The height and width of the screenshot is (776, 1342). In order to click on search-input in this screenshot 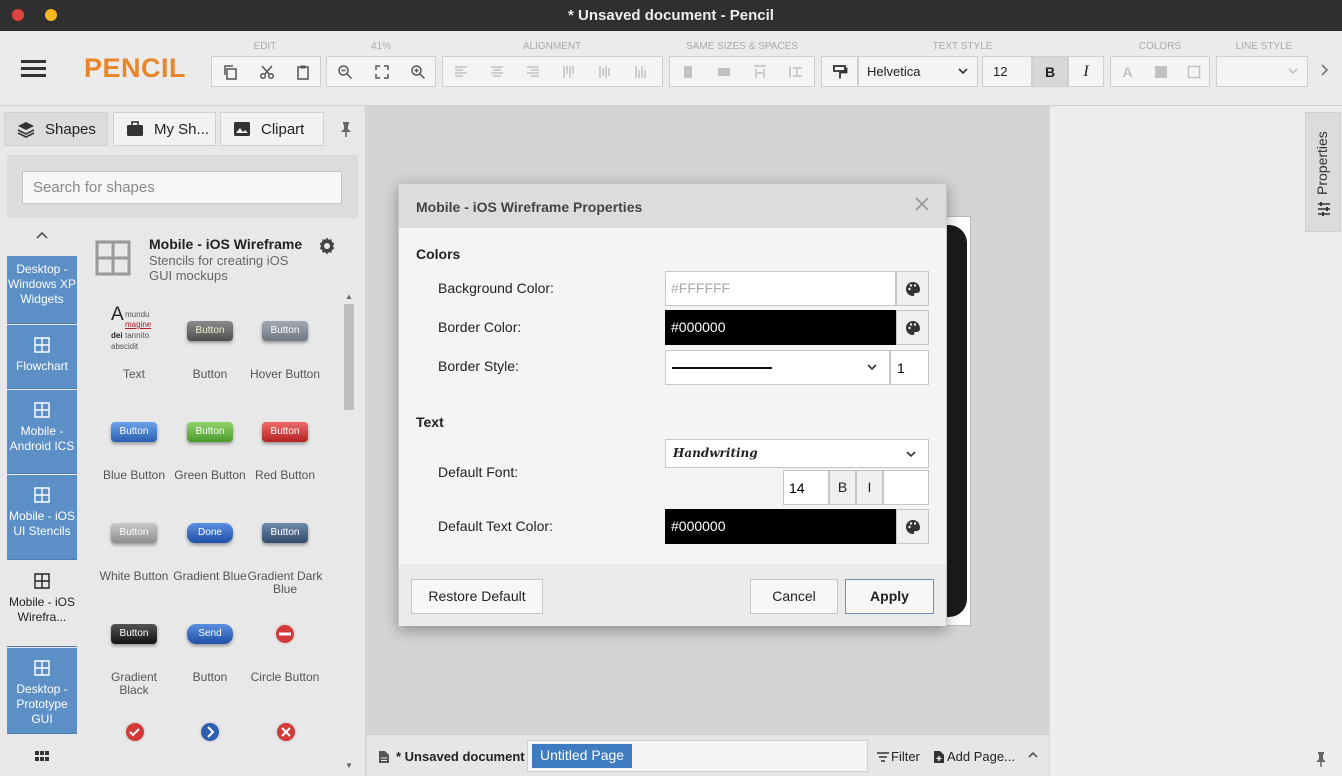, I will do `click(182, 187)`.